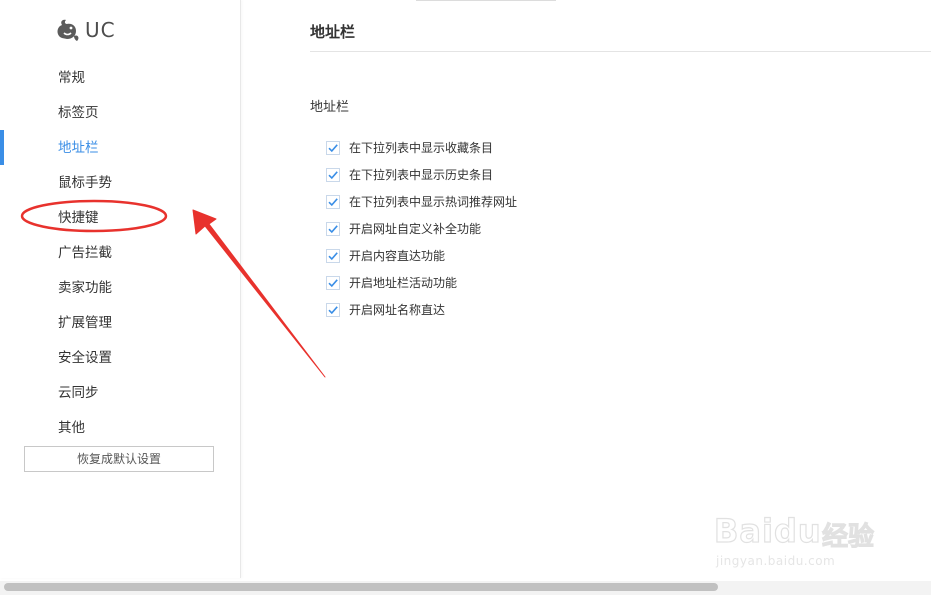 This screenshot has height=595, width=931. I want to click on sidebar-item-extensions: 扩展管理, so click(120, 323).